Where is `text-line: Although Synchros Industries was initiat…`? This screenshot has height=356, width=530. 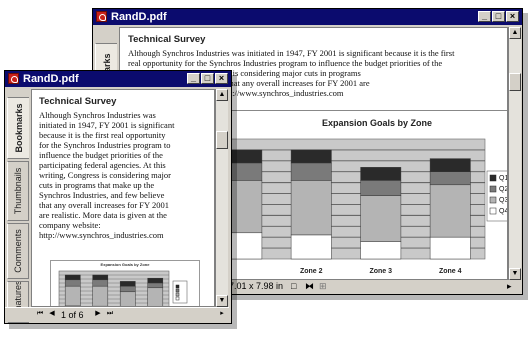 text-line: Although Synchros Industries was initiat… is located at coordinates (291, 53).